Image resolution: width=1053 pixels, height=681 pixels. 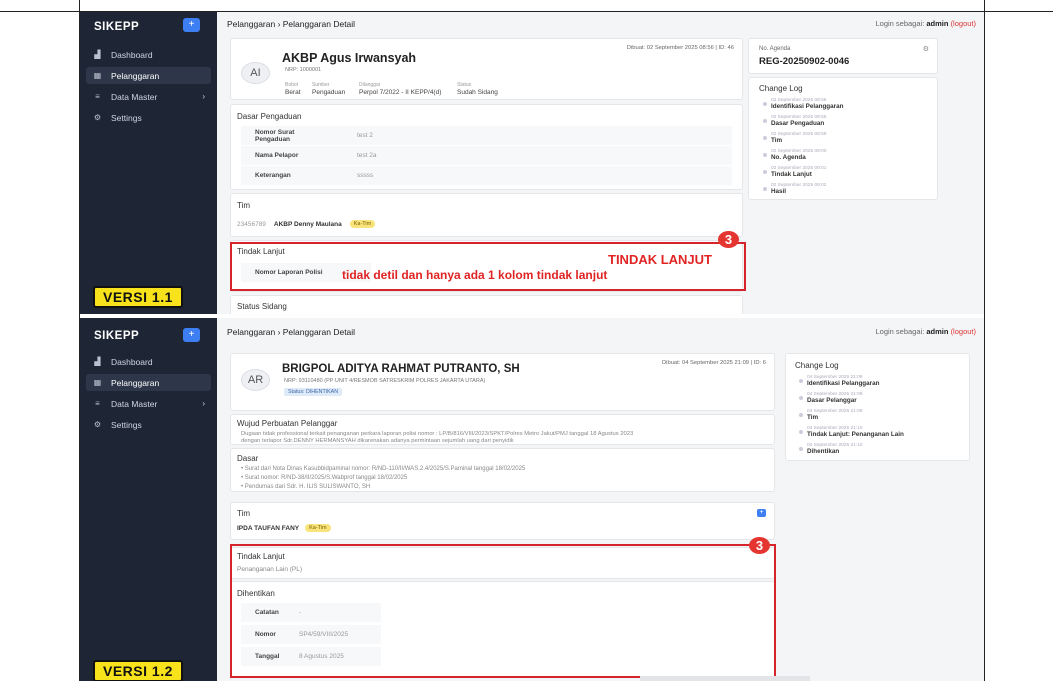 What do you see at coordinates (349, 58) in the screenshot?
I see `page-title: AKBP Agus Irwansyah` at bounding box center [349, 58].